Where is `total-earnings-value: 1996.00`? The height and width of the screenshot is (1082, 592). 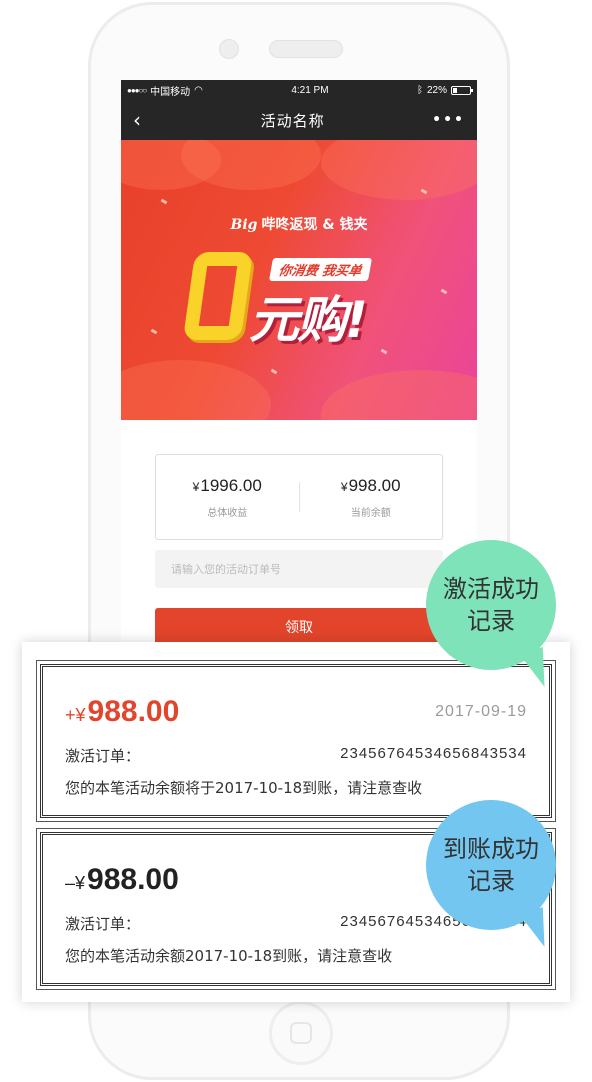 total-earnings-value: 1996.00 is located at coordinates (231, 485).